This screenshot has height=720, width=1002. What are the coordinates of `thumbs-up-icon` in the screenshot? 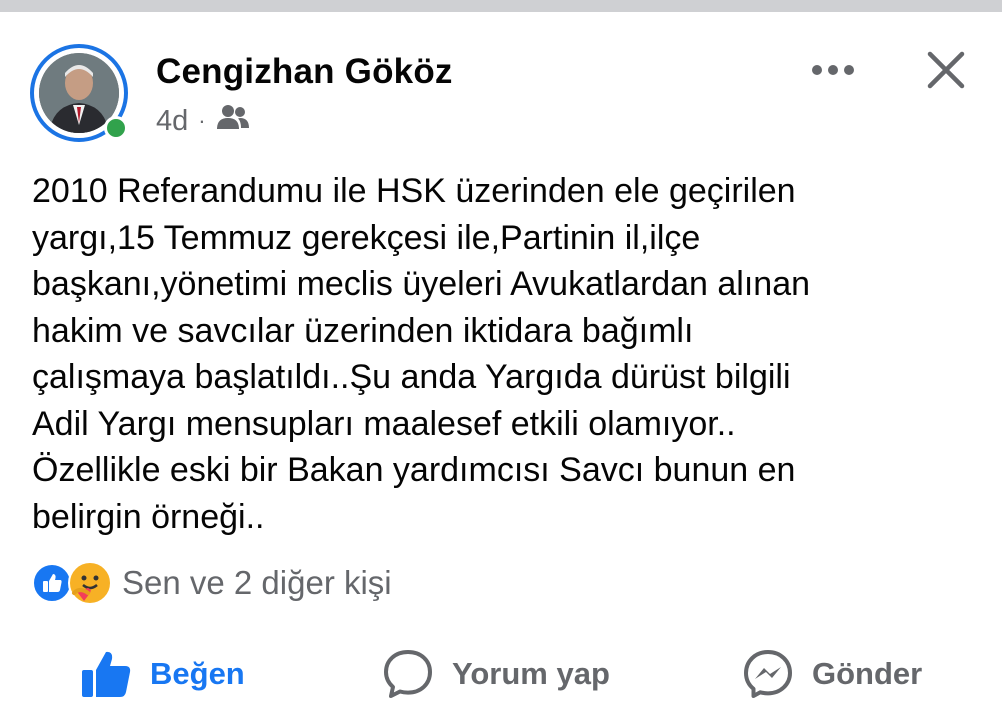 It's located at (106, 674).